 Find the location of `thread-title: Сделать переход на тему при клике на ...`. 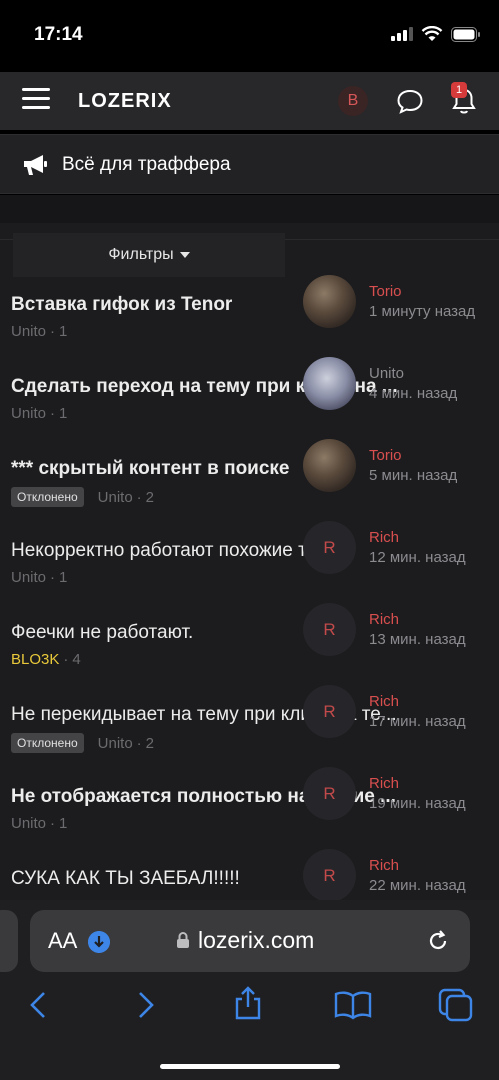

thread-title: Сделать переход на тему при клике на ... is located at coordinates (221, 387).